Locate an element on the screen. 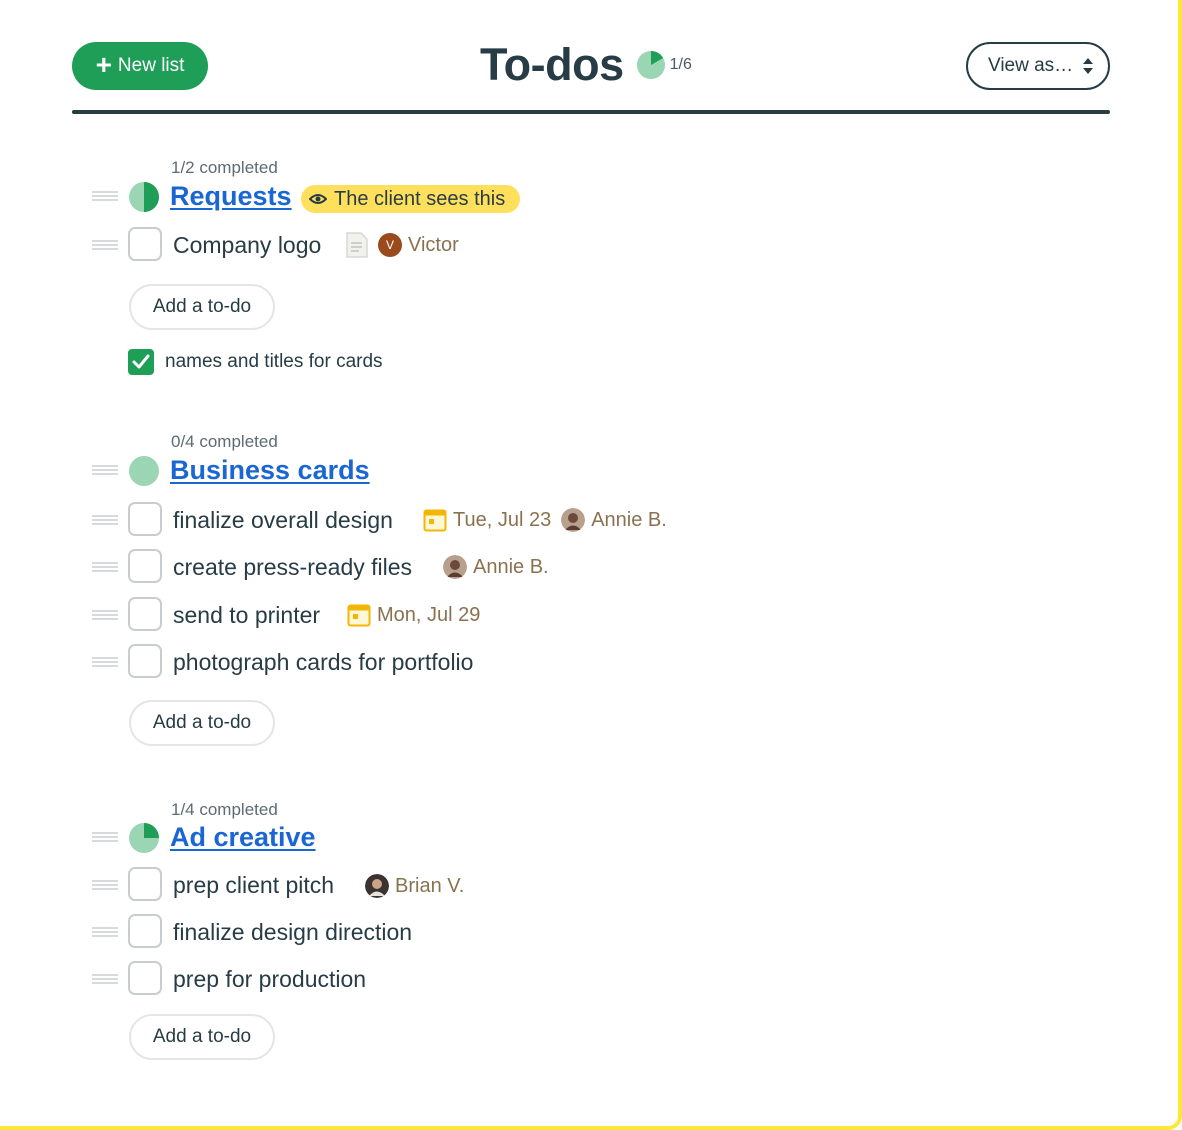  new-list-label: New list is located at coordinates (151, 65).